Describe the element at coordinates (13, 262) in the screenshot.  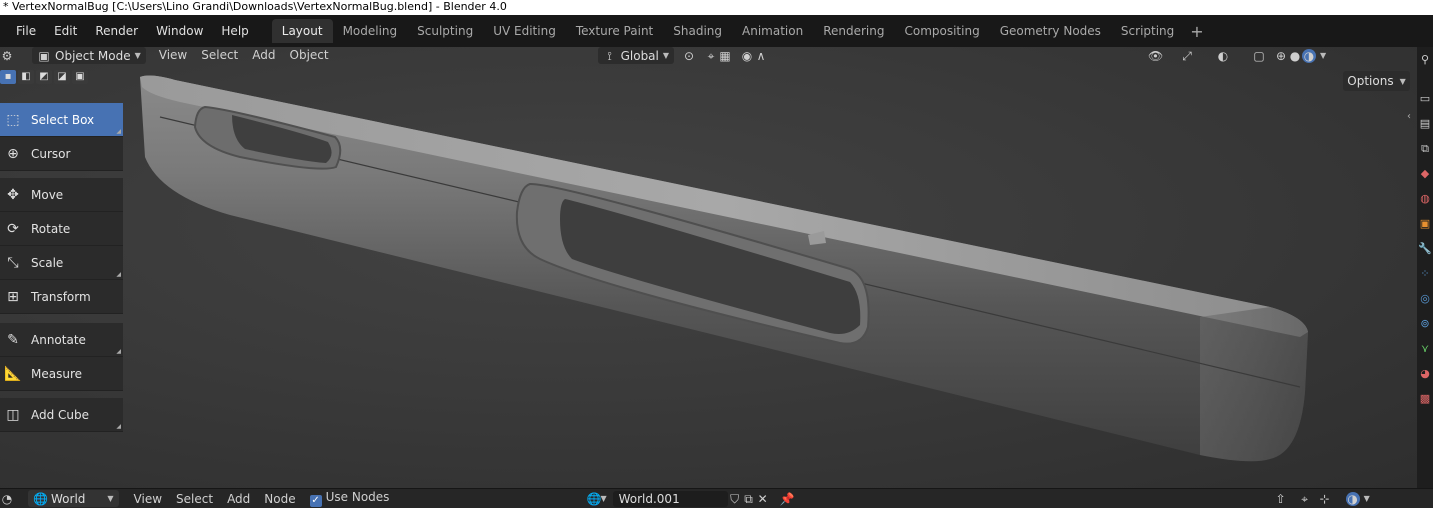
I see `scale-icon: ⤡` at that location.